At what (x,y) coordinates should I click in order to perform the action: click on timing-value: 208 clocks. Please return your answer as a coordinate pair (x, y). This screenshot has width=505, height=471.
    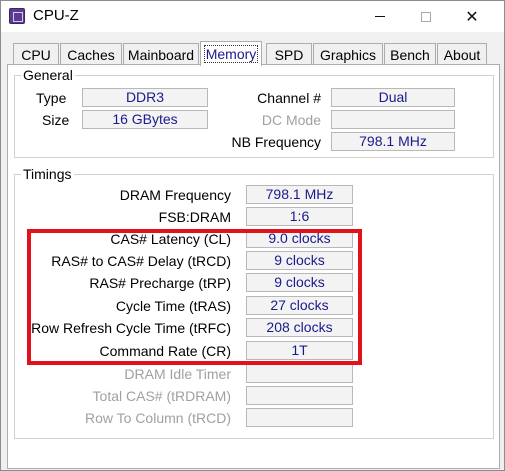
    Looking at the image, I should click on (299, 327).